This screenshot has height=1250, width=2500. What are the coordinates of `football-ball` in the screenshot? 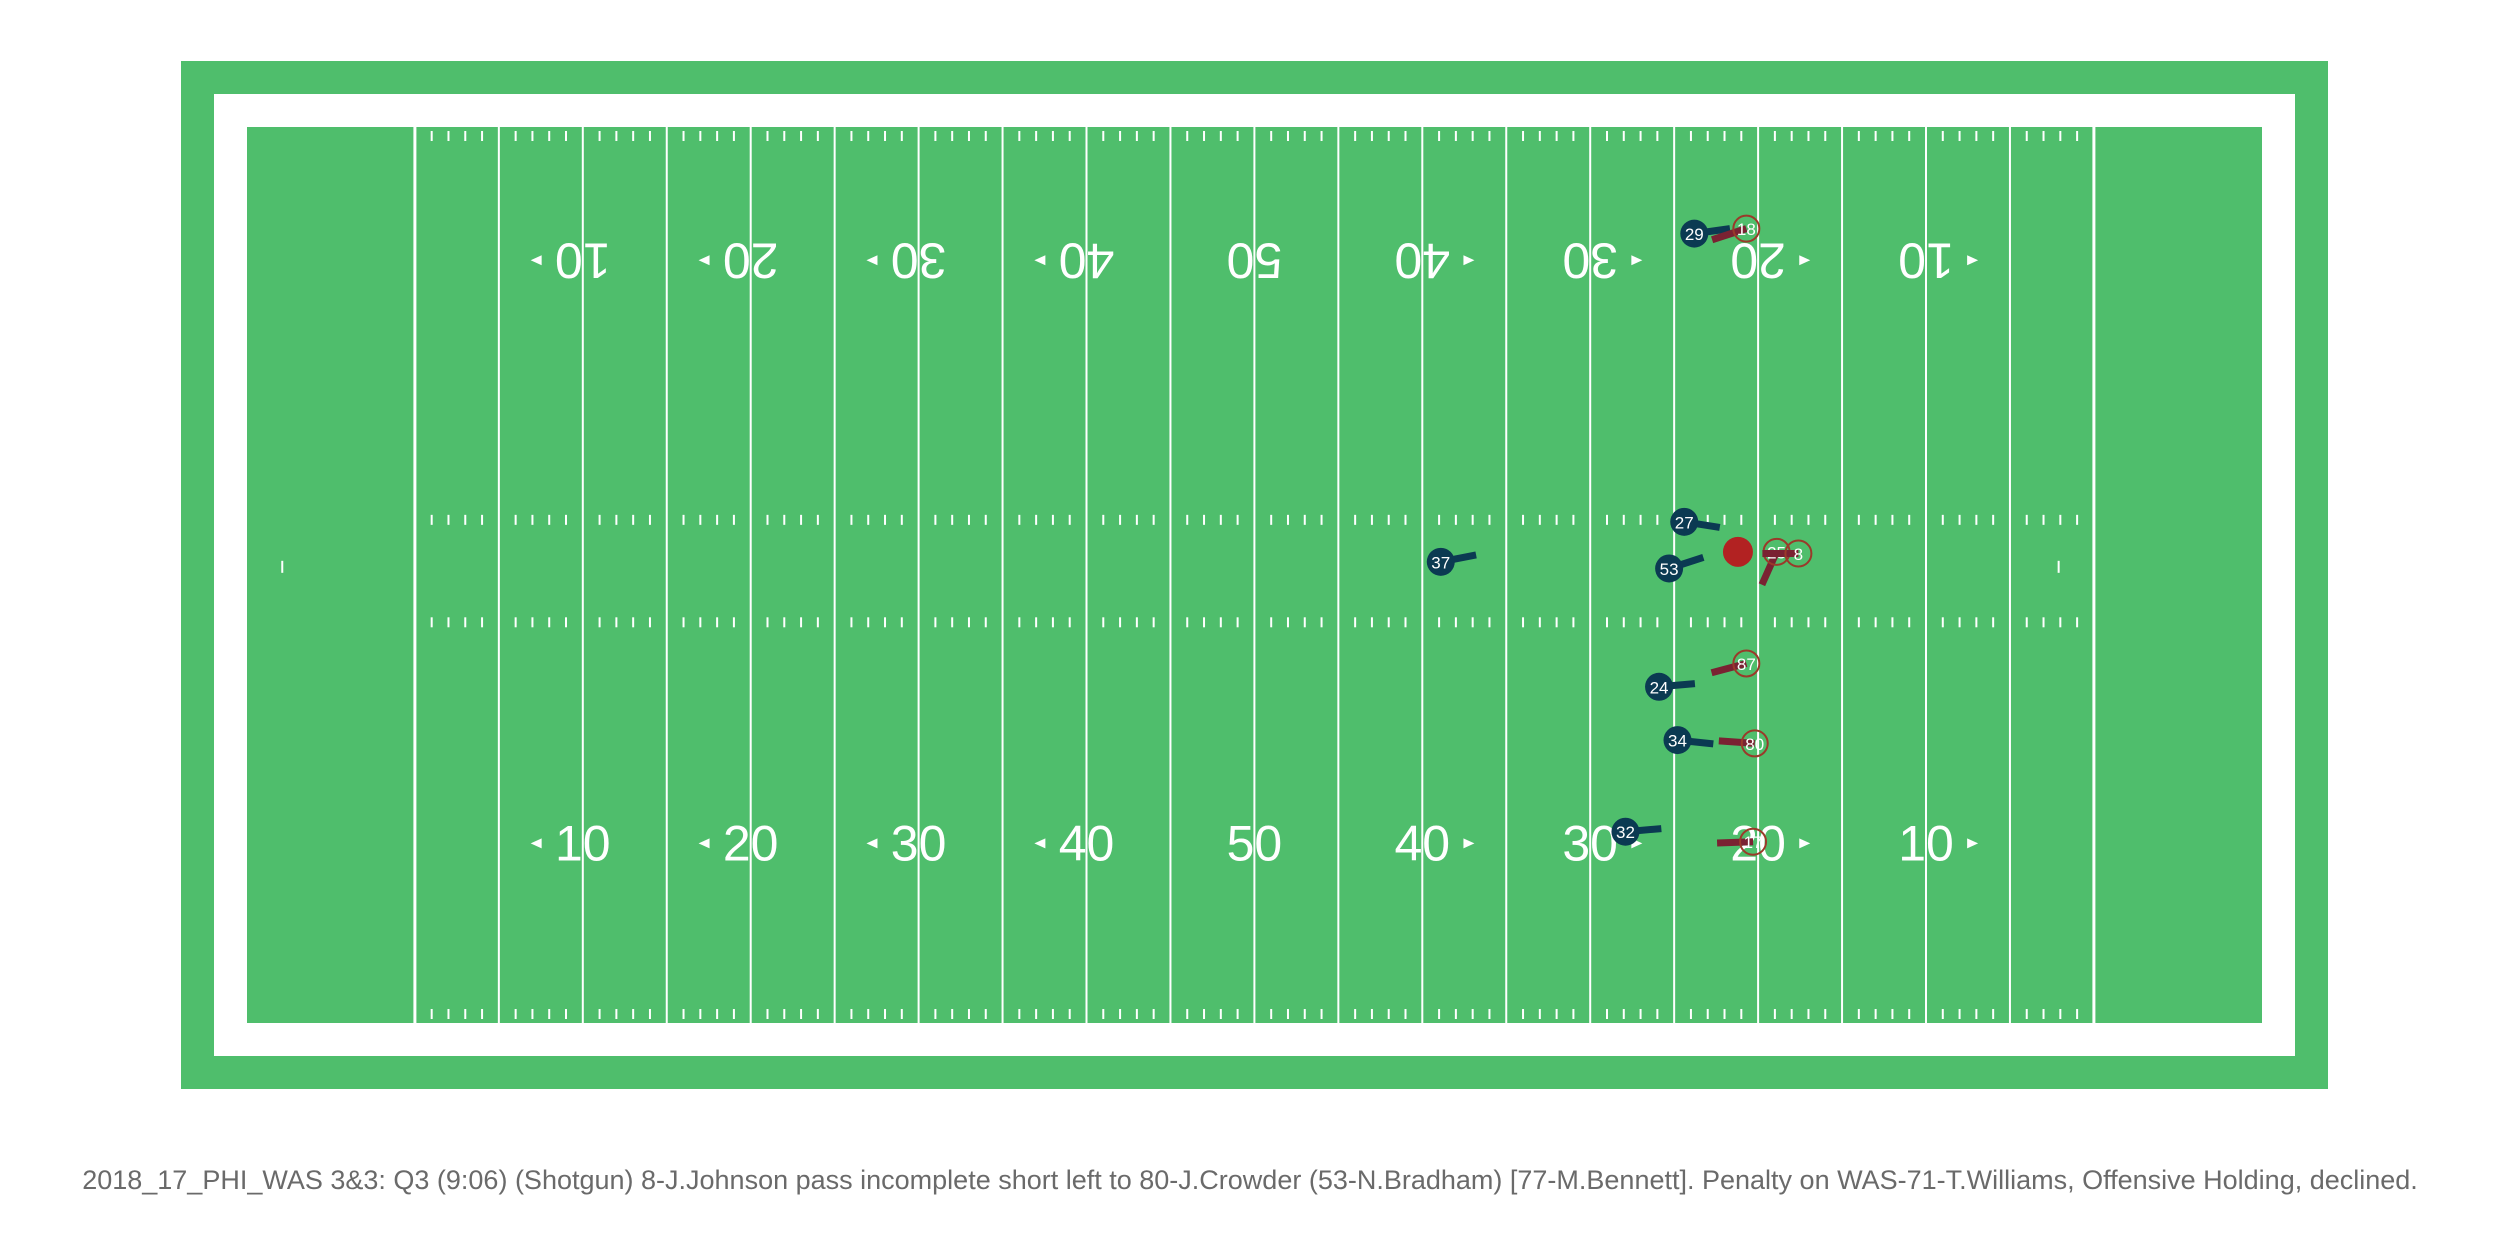 It's located at (1737, 551).